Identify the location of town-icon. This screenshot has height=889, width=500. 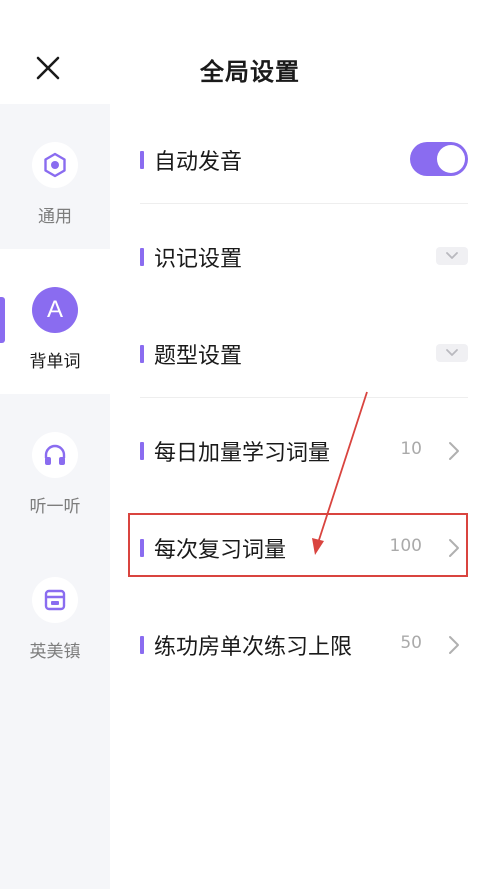
(55, 600).